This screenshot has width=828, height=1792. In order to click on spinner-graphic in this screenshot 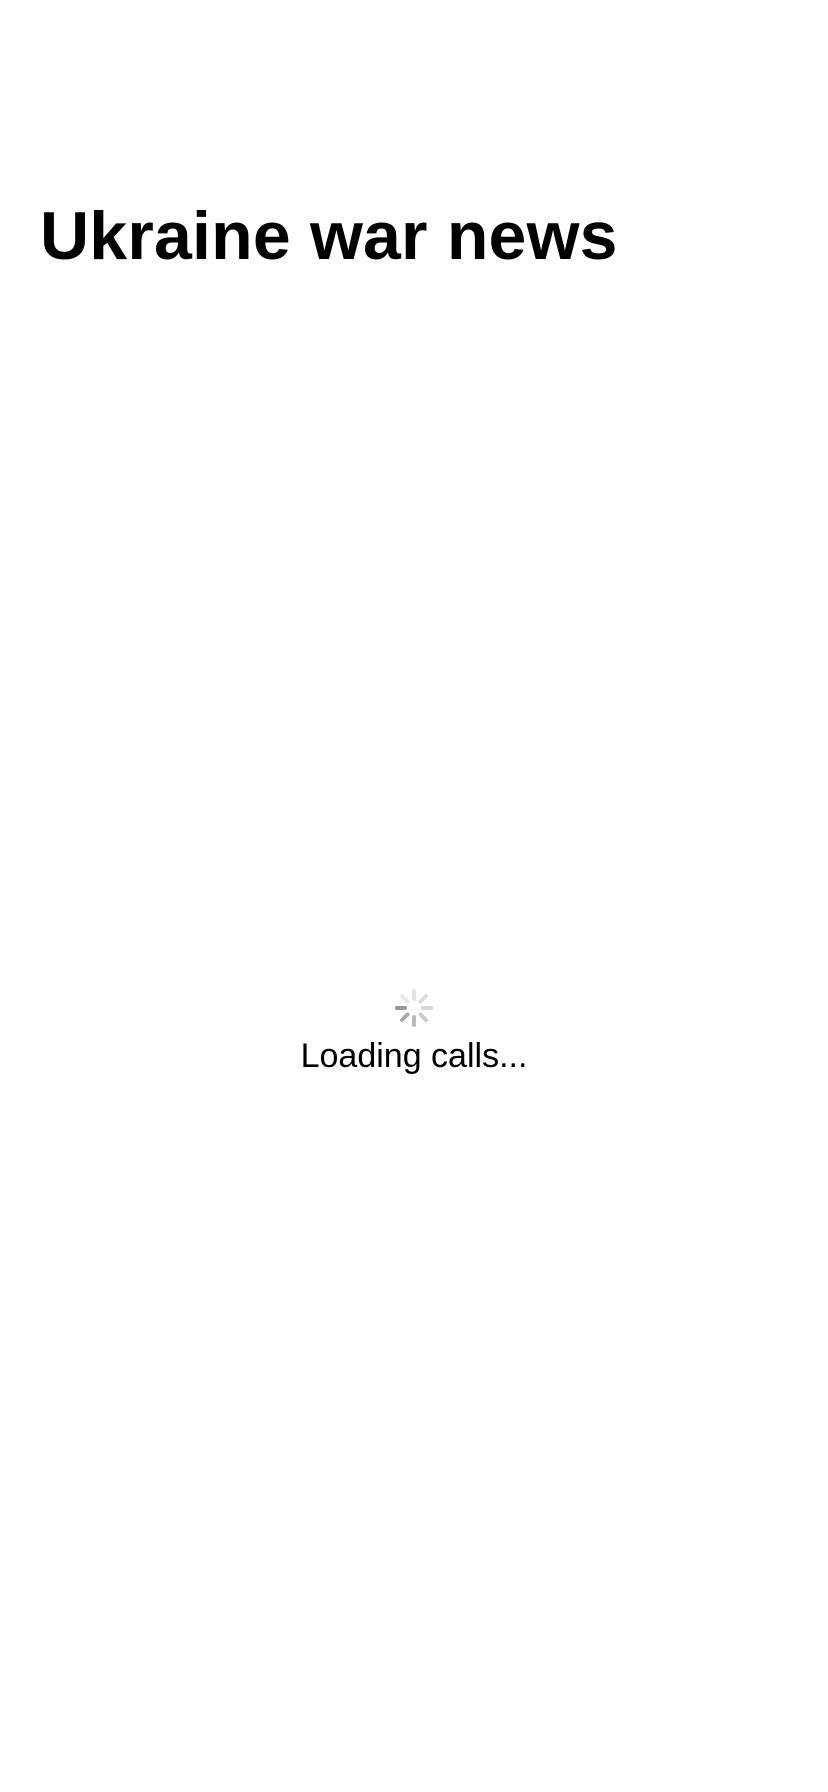, I will do `click(414, 1008)`.